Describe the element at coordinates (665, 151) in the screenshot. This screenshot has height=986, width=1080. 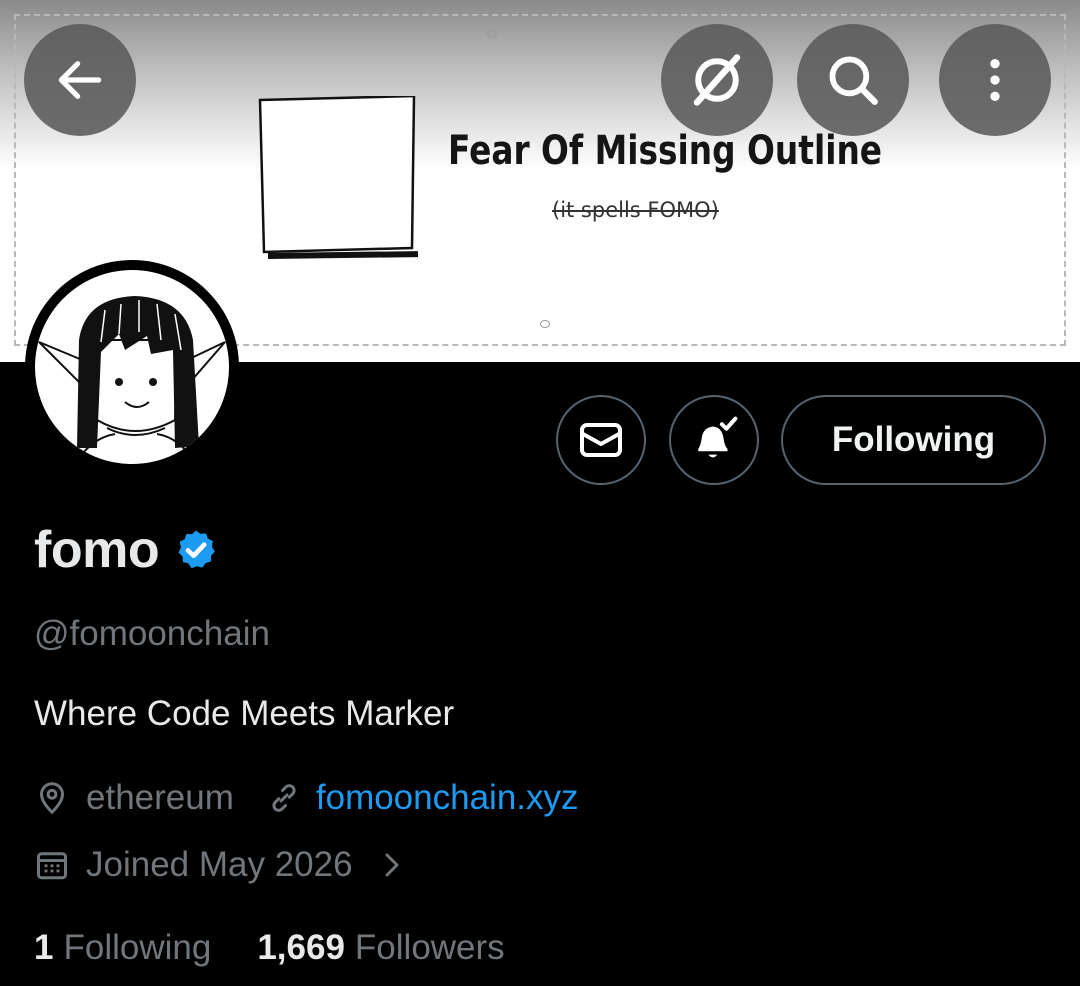
I see `banner-title: Fear Of Missing Outline` at that location.